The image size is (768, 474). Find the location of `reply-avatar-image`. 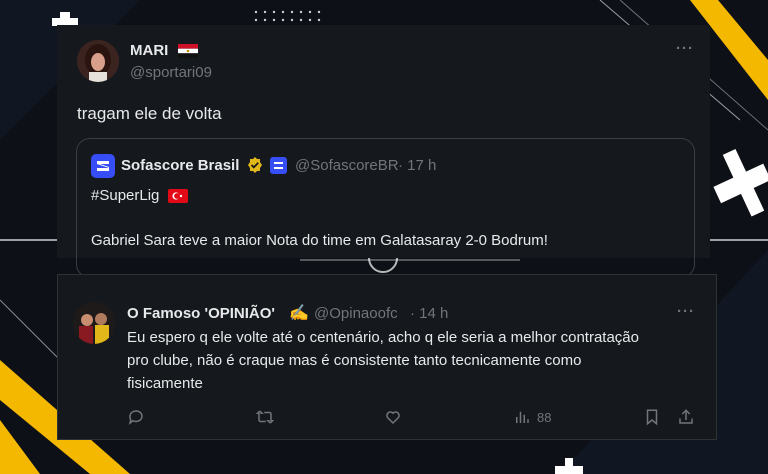

reply-avatar-image is located at coordinates (94, 323).